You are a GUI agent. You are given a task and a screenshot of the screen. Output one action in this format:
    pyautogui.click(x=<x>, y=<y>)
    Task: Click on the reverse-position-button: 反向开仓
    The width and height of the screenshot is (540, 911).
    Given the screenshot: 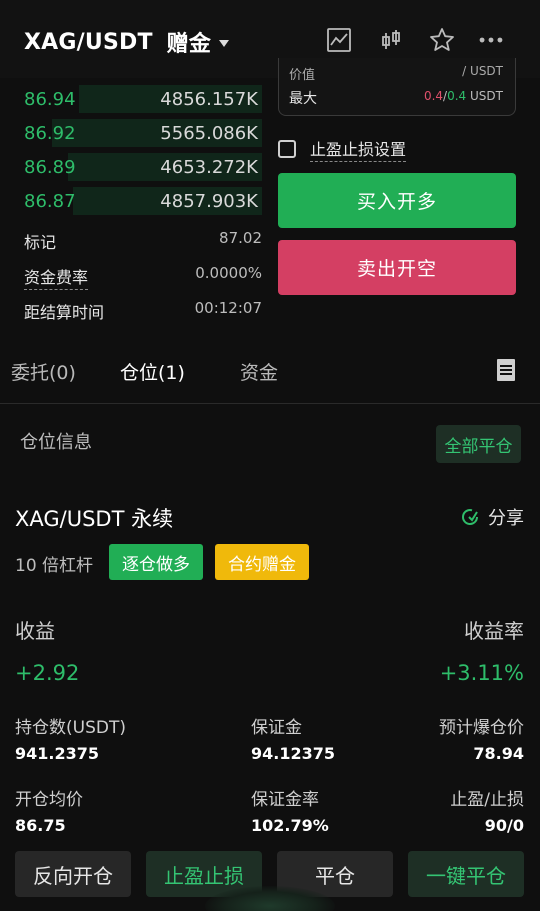 What is the action you would take?
    pyautogui.click(x=73, y=874)
    